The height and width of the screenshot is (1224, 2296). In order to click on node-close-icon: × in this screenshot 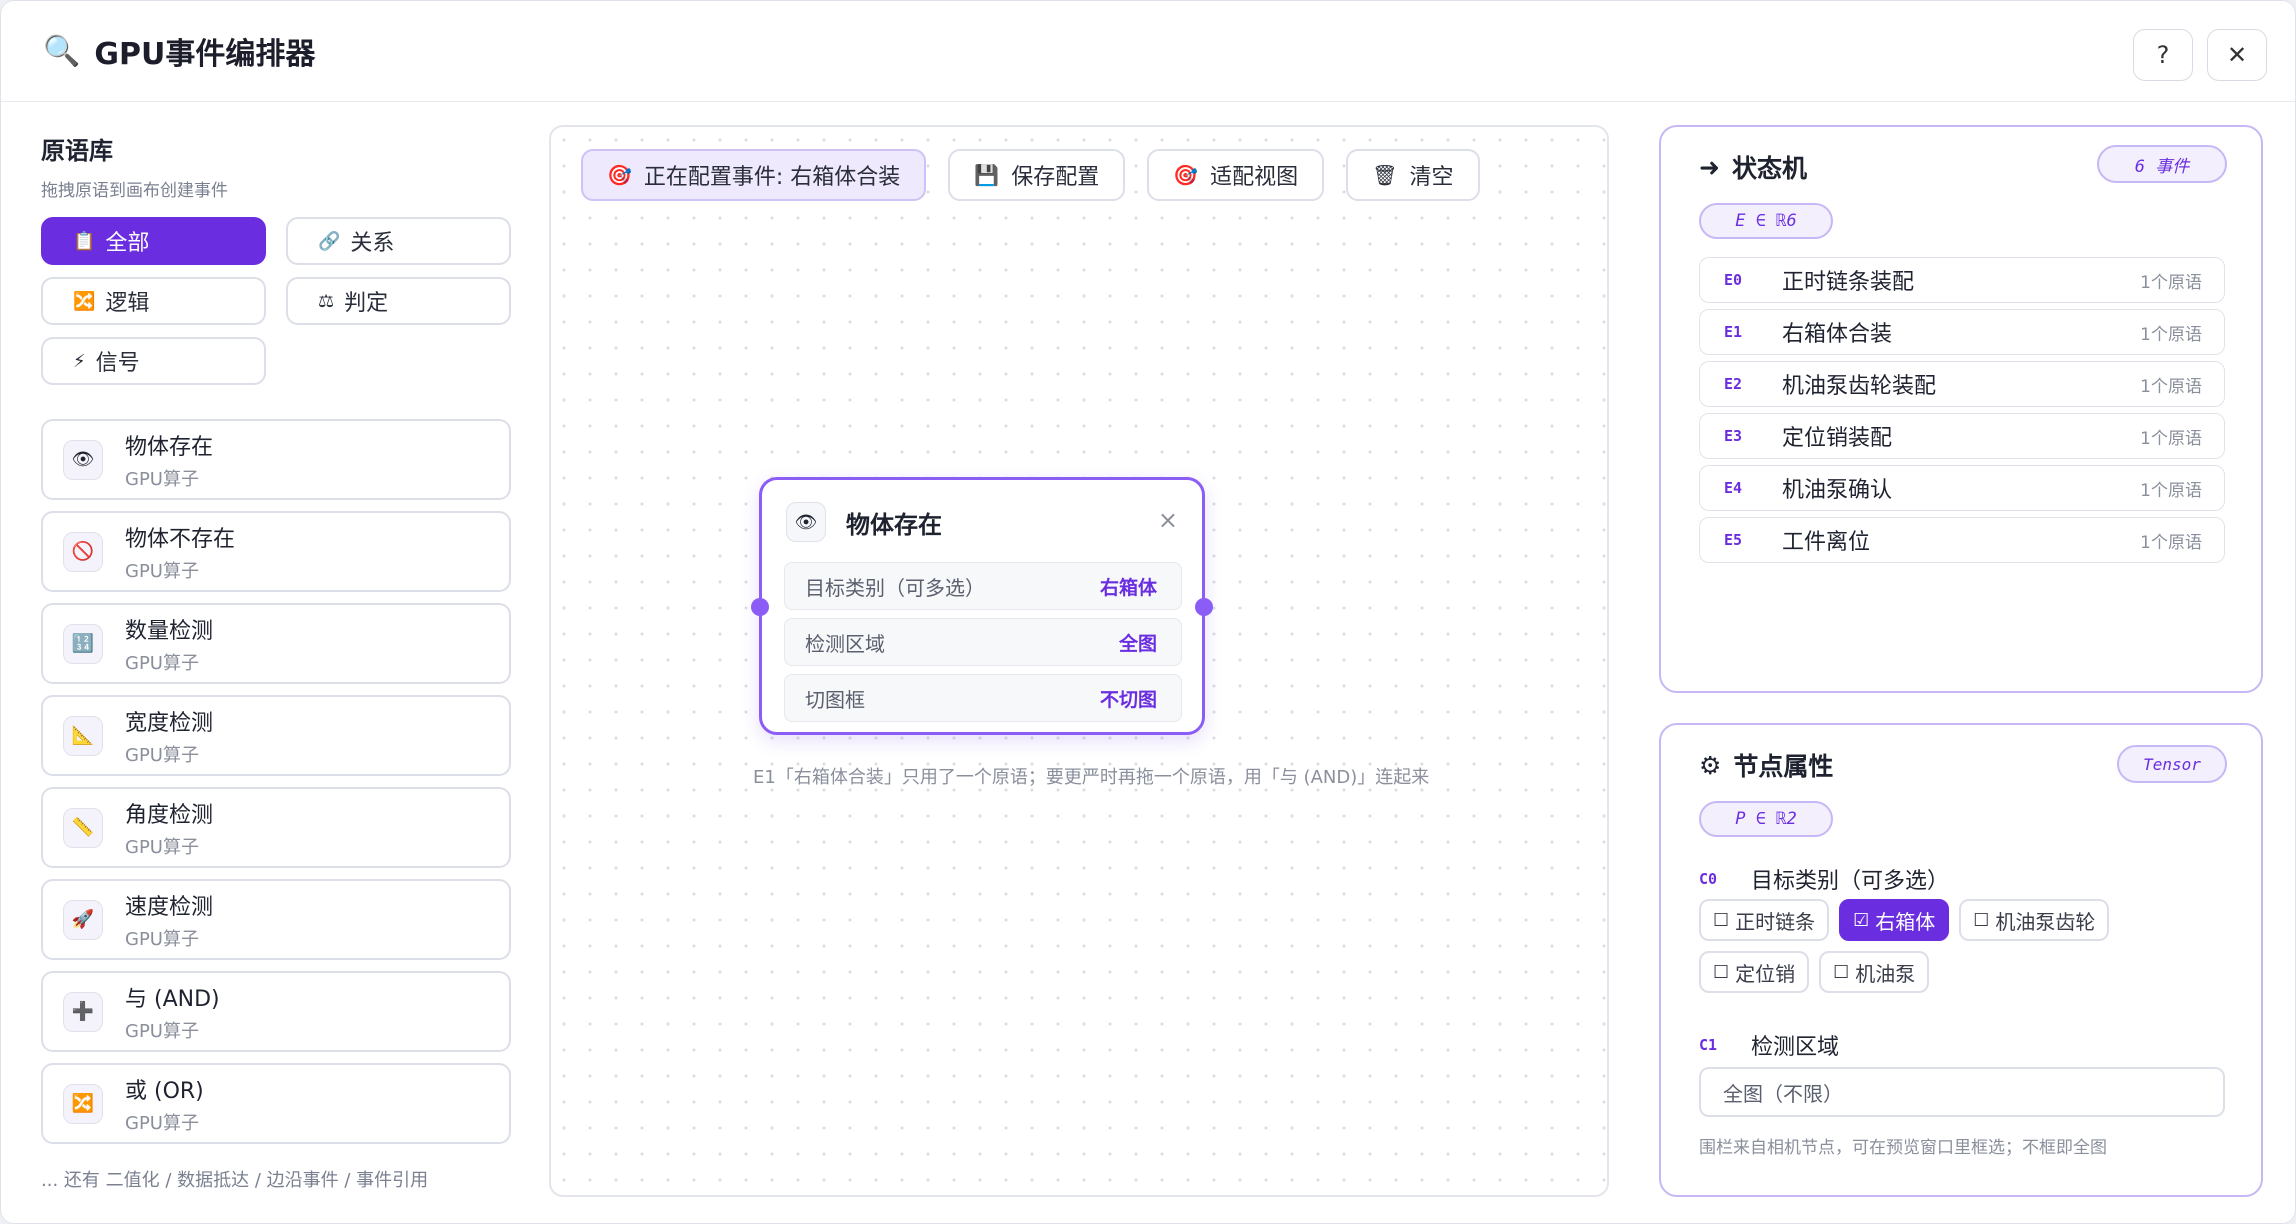, I will do `click(1168, 520)`.